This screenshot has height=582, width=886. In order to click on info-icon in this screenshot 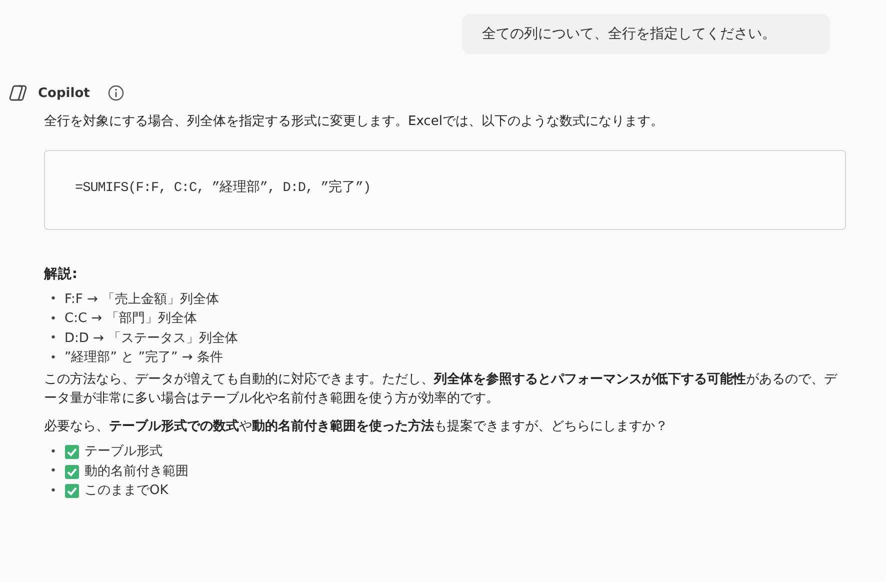, I will do `click(116, 93)`.